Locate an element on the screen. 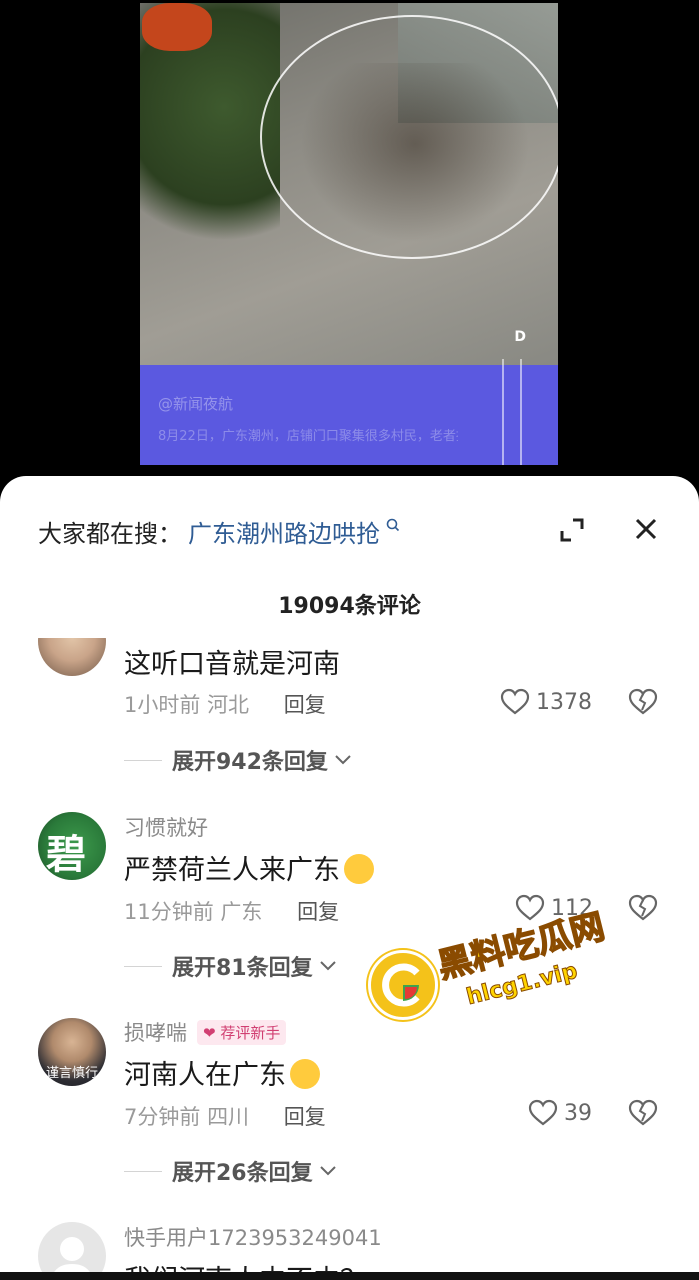 The height and width of the screenshot is (1280, 699). comment-username: 损哮喘 ❤ 荐评新手 is located at coordinates (205, 1032).